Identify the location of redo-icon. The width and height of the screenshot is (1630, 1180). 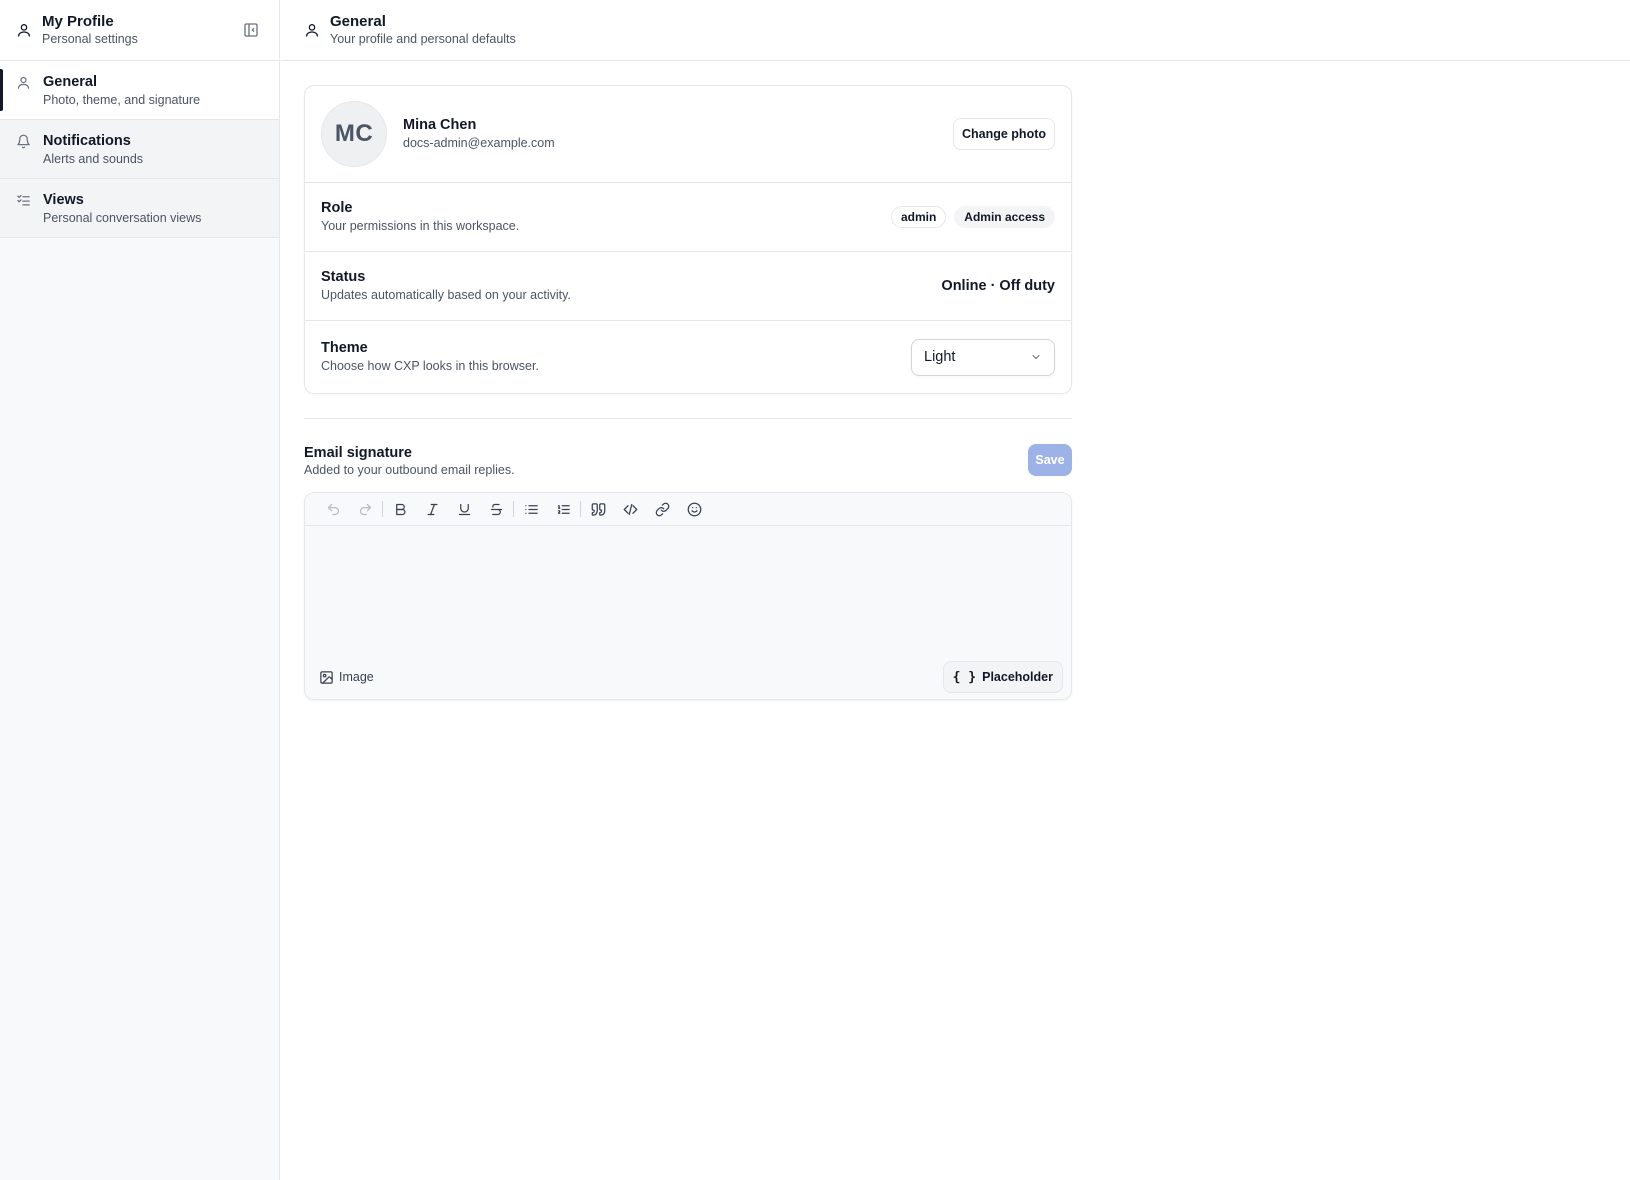
(365, 509).